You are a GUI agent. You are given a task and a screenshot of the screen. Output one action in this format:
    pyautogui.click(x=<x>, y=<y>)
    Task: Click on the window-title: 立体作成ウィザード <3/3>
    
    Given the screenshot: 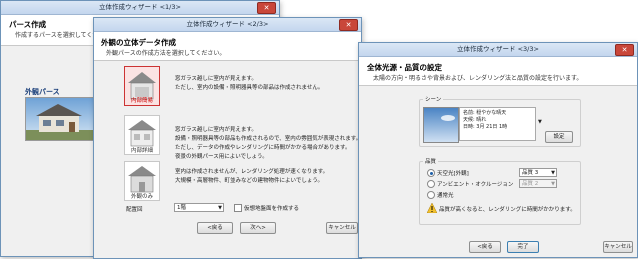 What is the action you would take?
    pyautogui.click(x=498, y=49)
    